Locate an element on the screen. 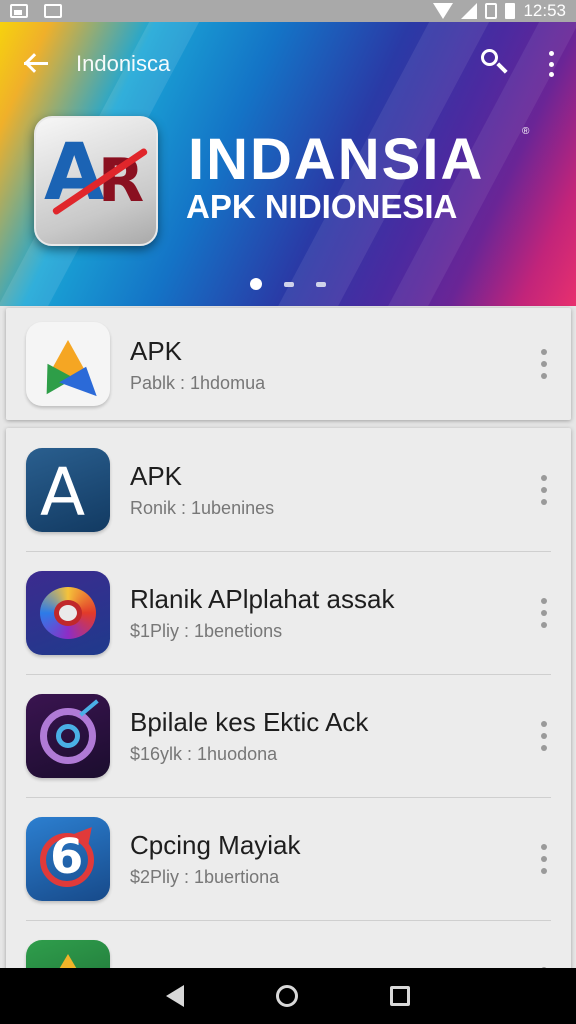 This screenshot has width=576, height=1024. ring-icon is located at coordinates (68, 735).